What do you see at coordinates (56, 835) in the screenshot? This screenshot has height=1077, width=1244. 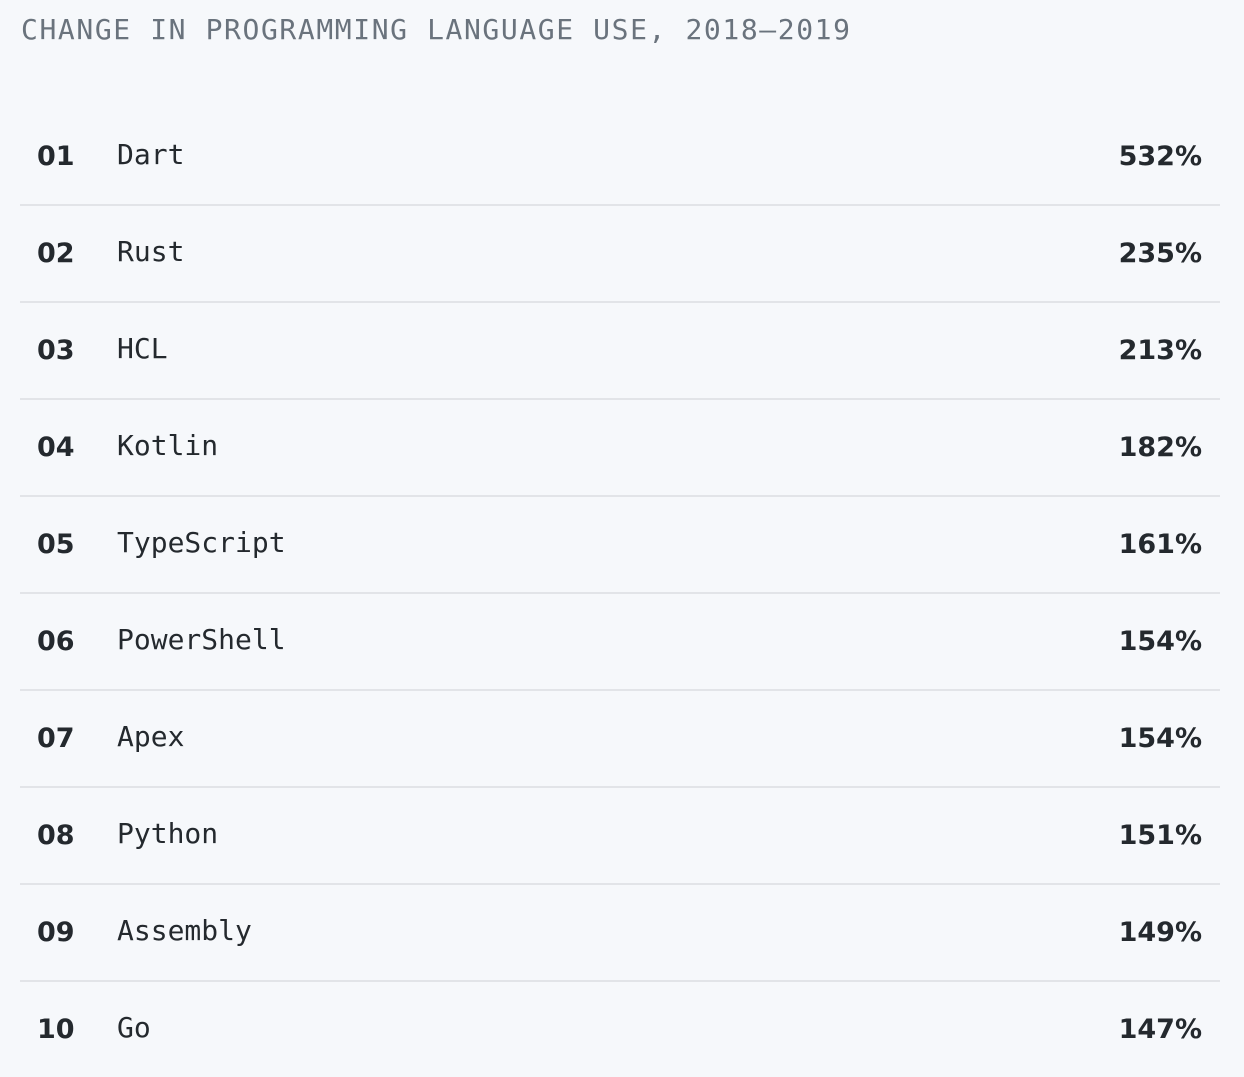 I see `rank-label: 08` at bounding box center [56, 835].